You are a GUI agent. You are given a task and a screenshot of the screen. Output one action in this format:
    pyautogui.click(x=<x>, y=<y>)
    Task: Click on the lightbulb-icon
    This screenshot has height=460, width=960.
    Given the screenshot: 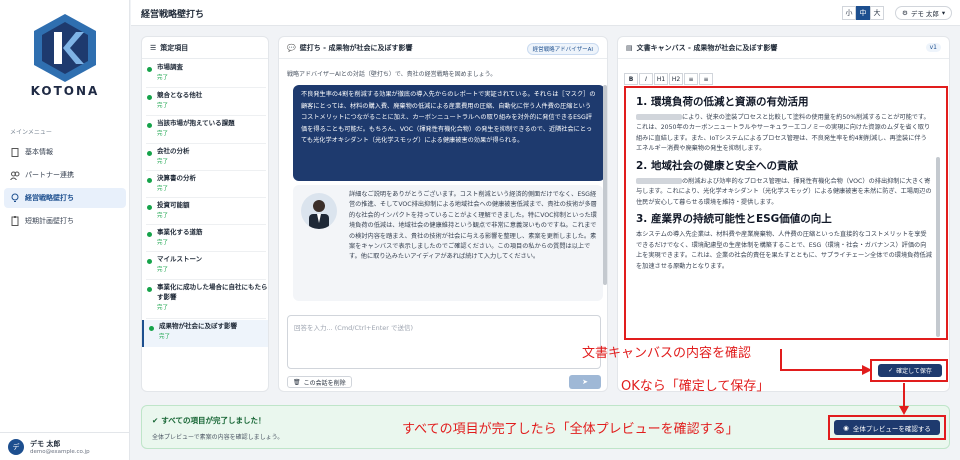 What is the action you would take?
    pyautogui.click(x=15, y=198)
    